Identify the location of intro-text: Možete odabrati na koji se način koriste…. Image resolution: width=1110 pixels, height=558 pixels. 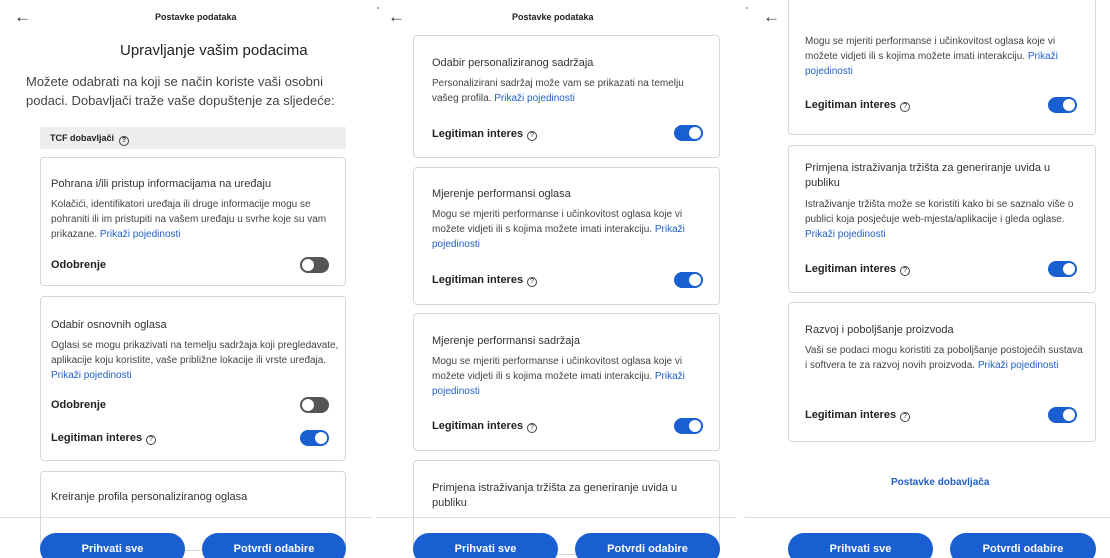
(180, 91).